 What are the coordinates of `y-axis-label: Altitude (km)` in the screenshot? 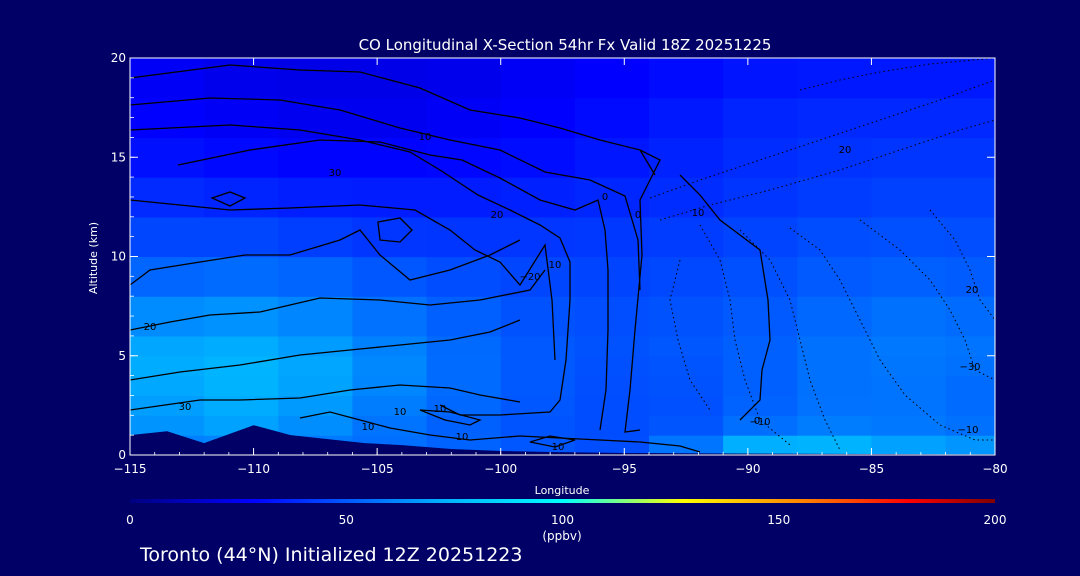 It's located at (93, 258).